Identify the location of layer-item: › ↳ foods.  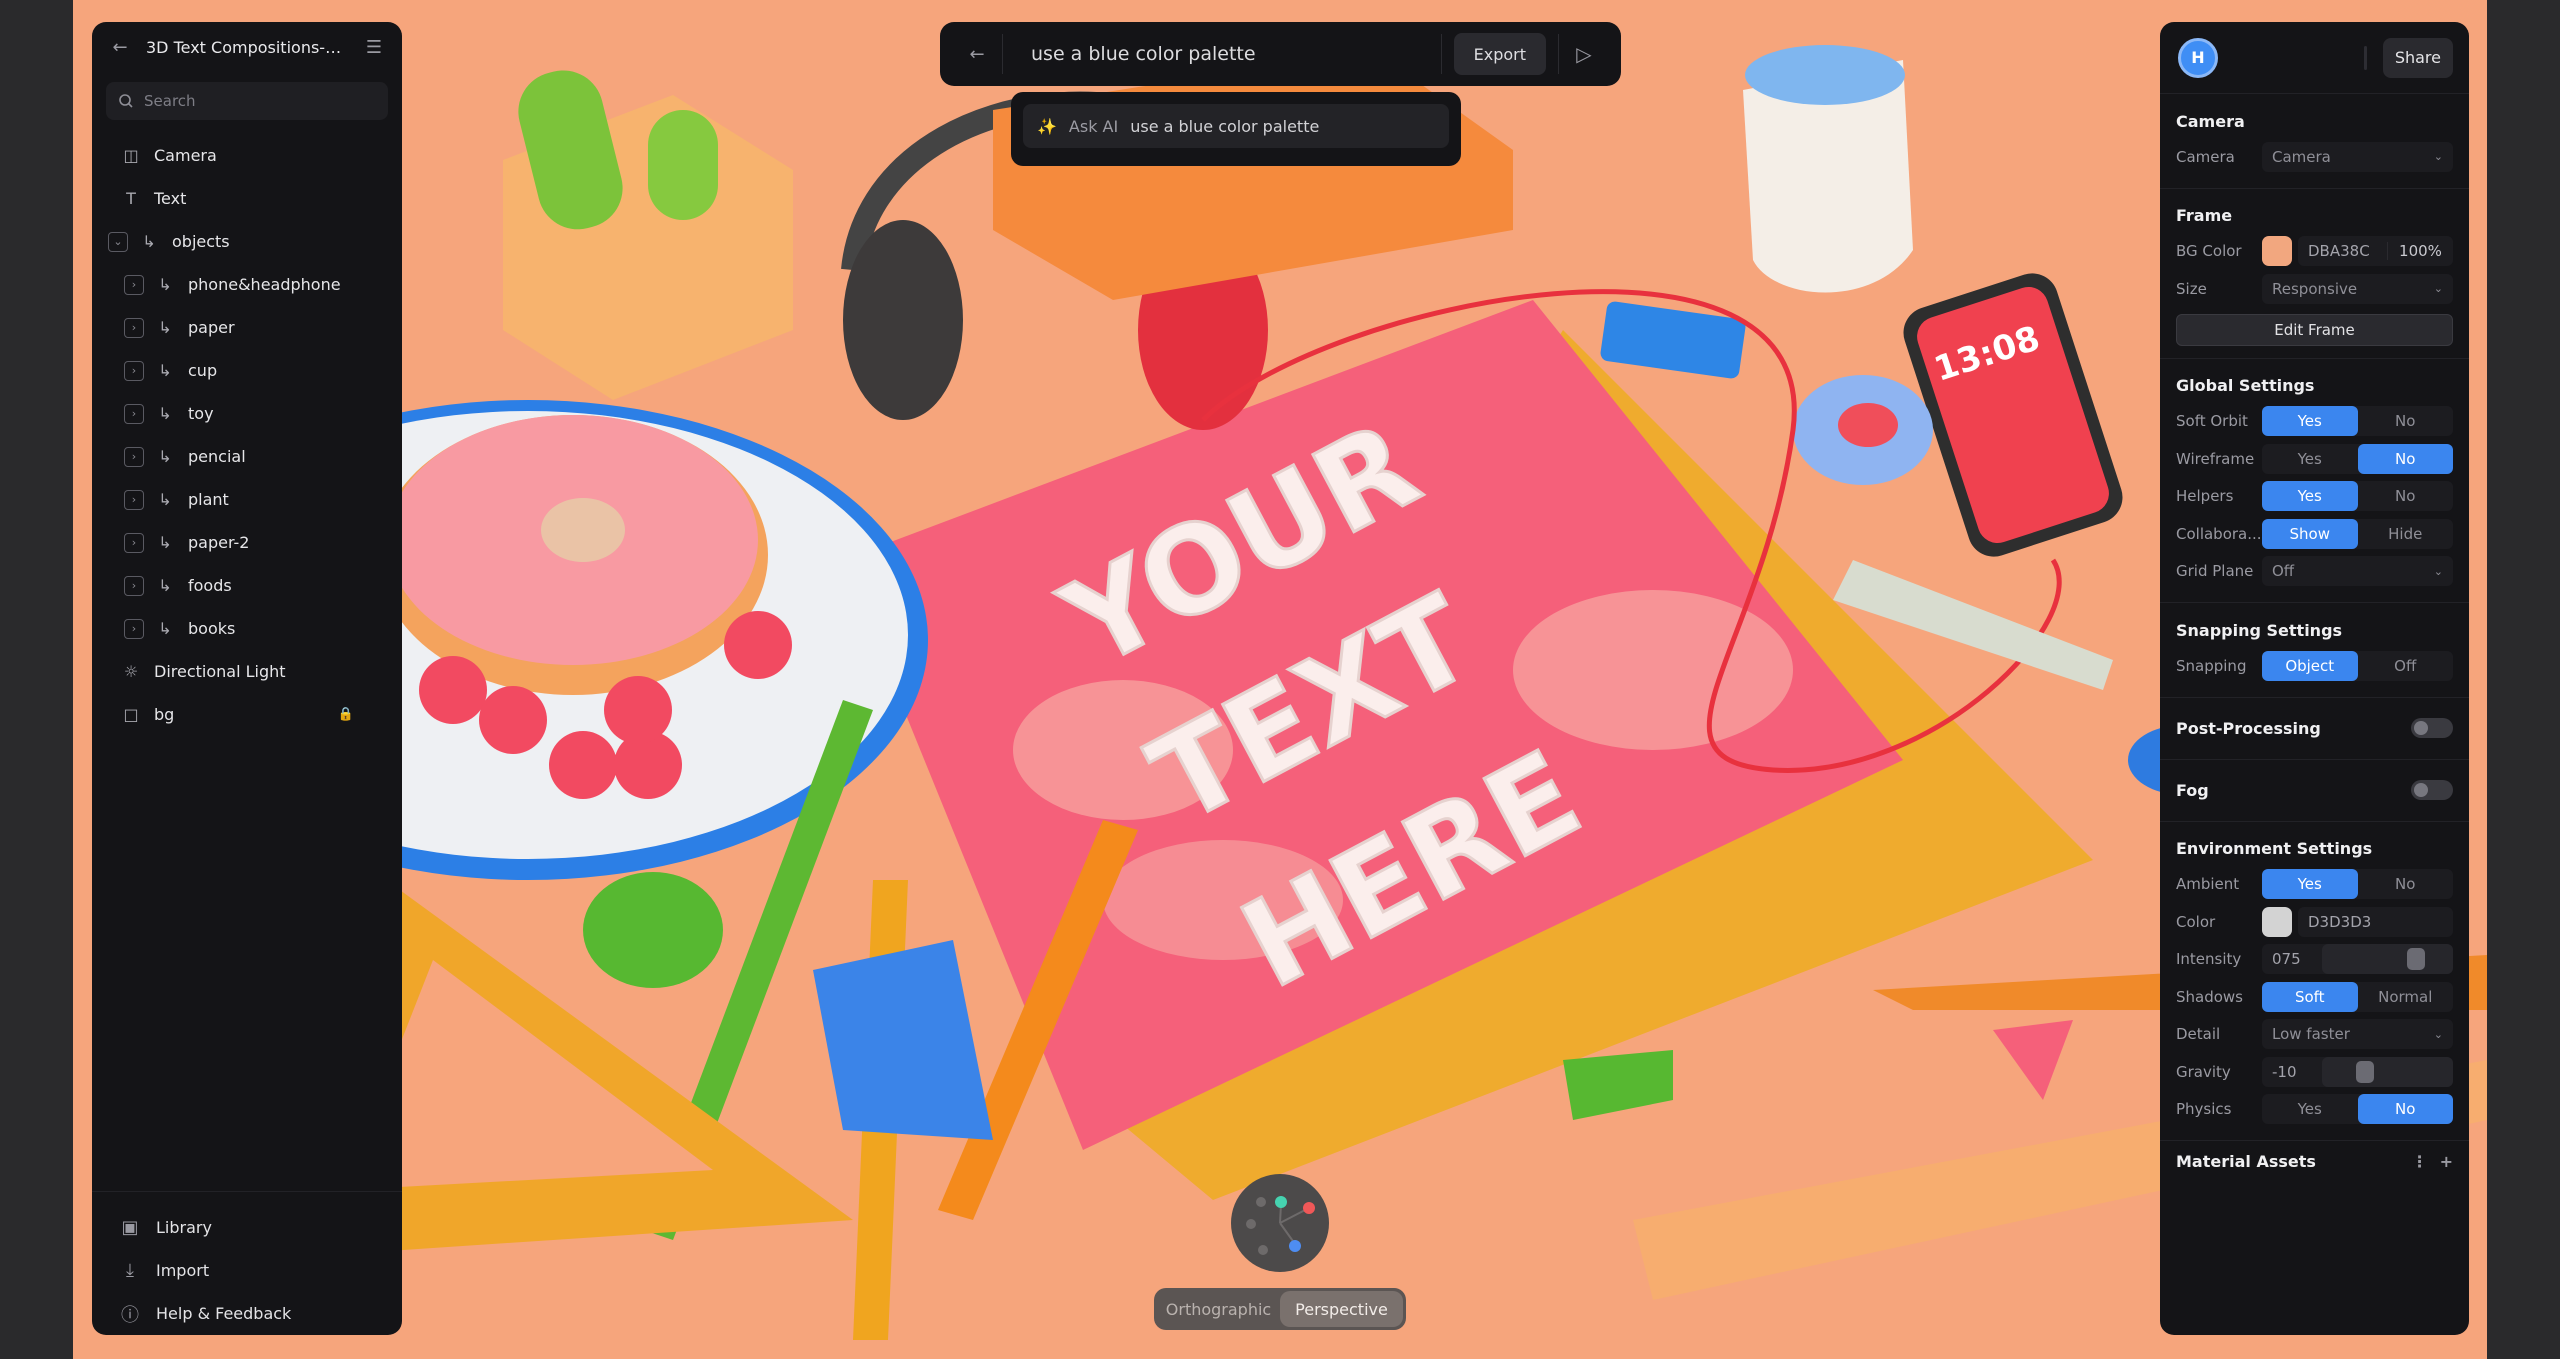
(247, 585).